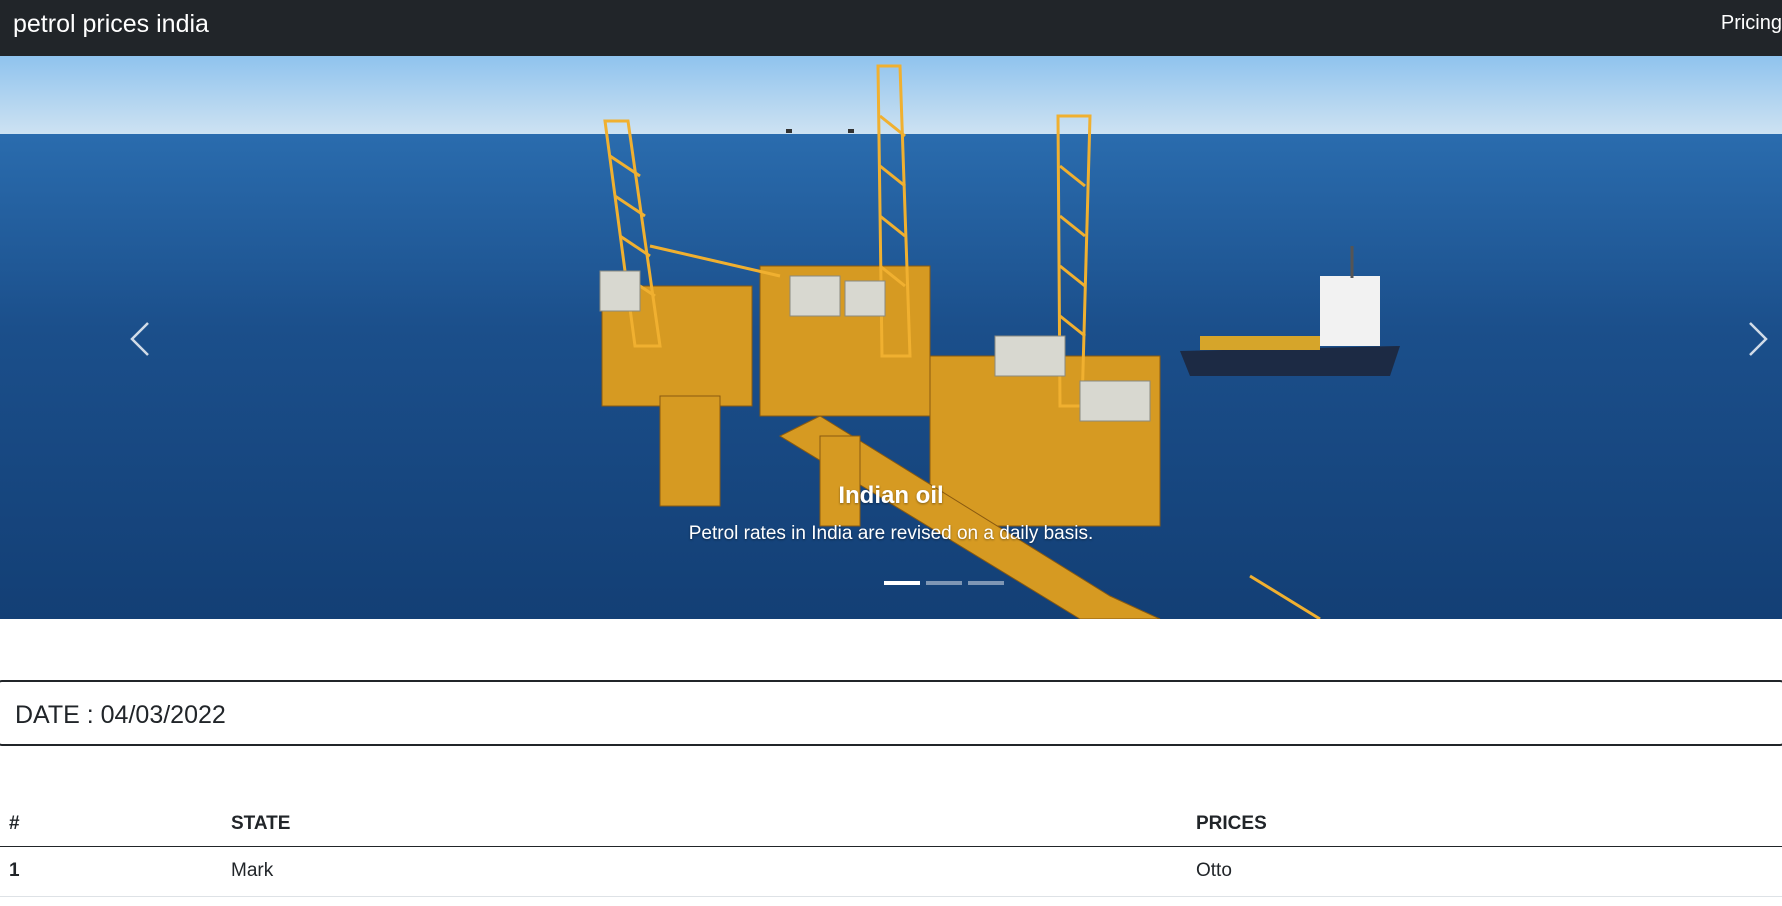 Image resolution: width=1782 pixels, height=906 pixels. Describe the element at coordinates (115, 871) in the screenshot. I see `table-cell-number: 1` at that location.